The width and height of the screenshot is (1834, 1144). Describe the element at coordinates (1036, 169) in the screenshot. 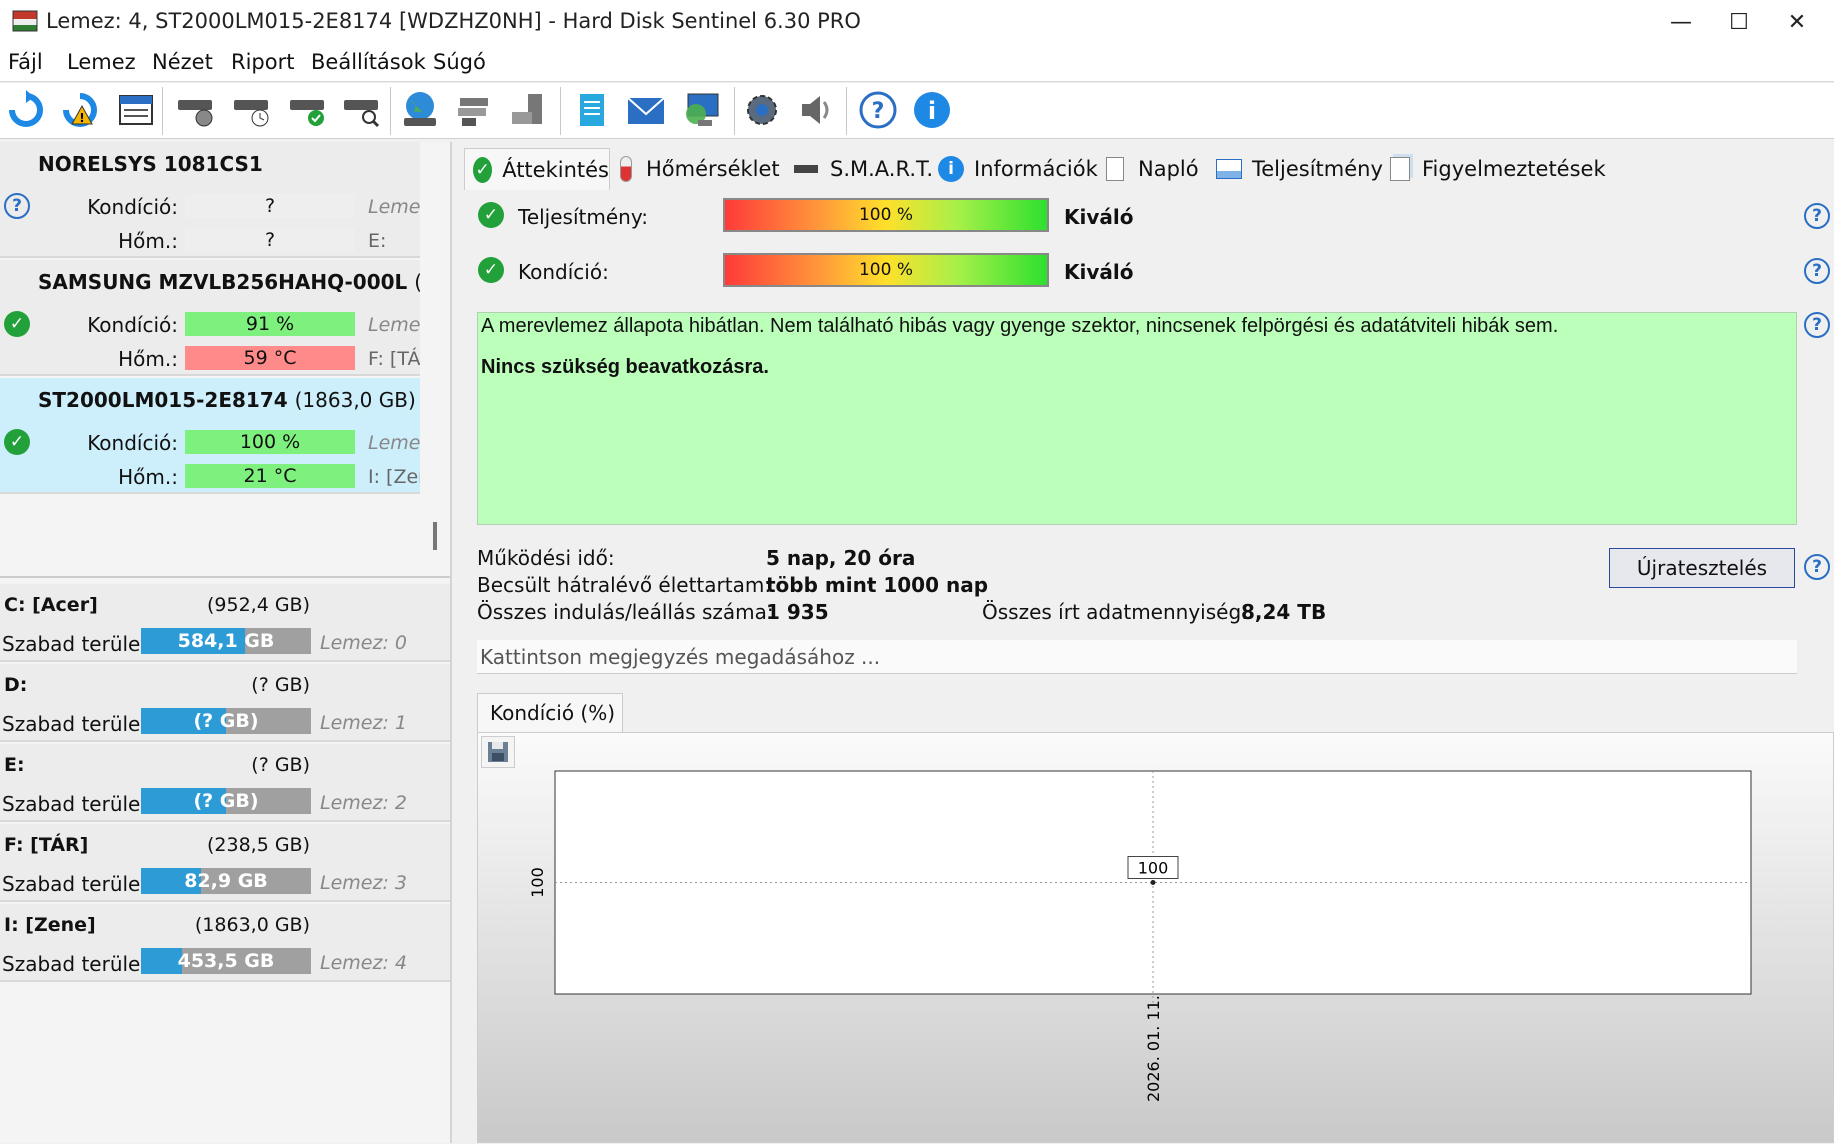

I see `tab-label: Információk` at that location.